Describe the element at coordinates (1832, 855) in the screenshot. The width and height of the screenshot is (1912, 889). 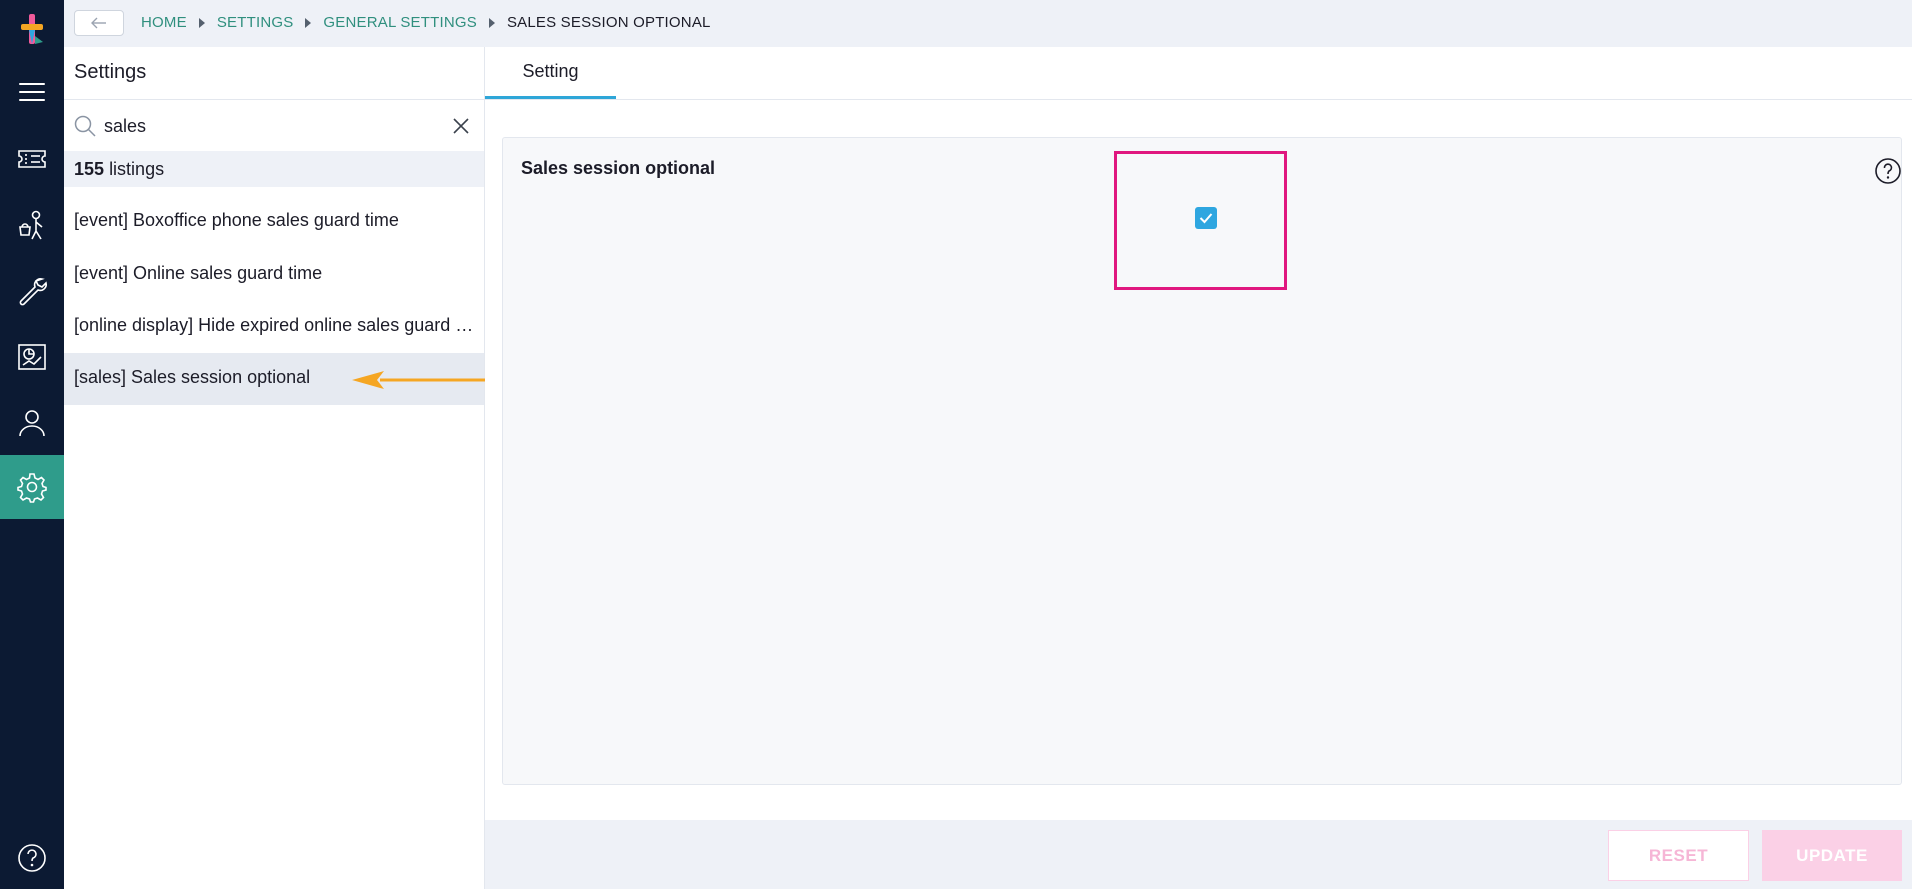
I see `update-button: UPDATE` at that location.